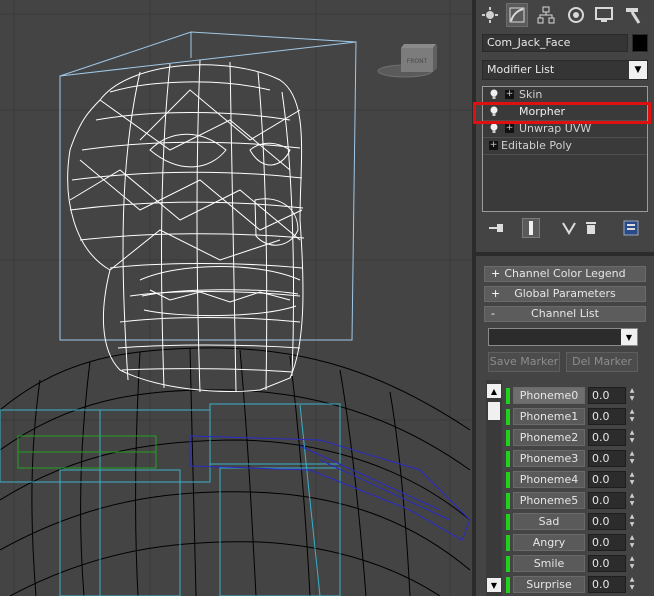 This screenshot has width=654, height=596. I want to click on channel-button: Phoneme2, so click(549, 437).